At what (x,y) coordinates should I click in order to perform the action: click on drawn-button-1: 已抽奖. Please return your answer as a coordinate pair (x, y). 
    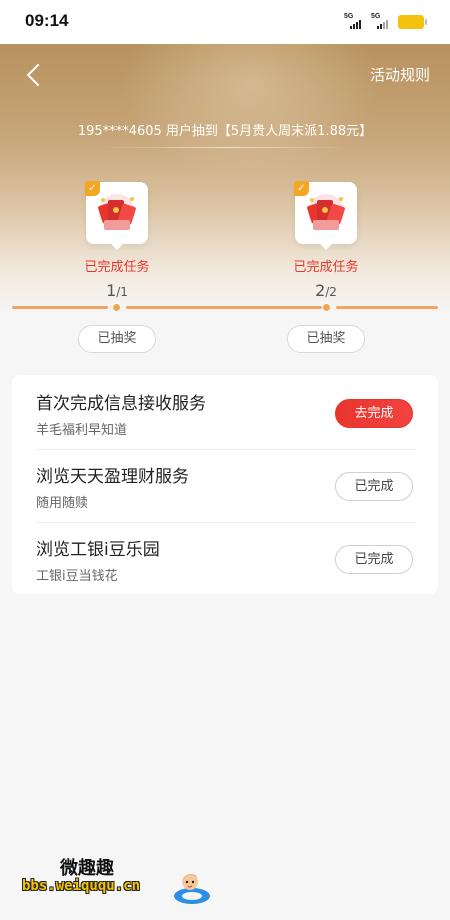
    Looking at the image, I should click on (117, 339).